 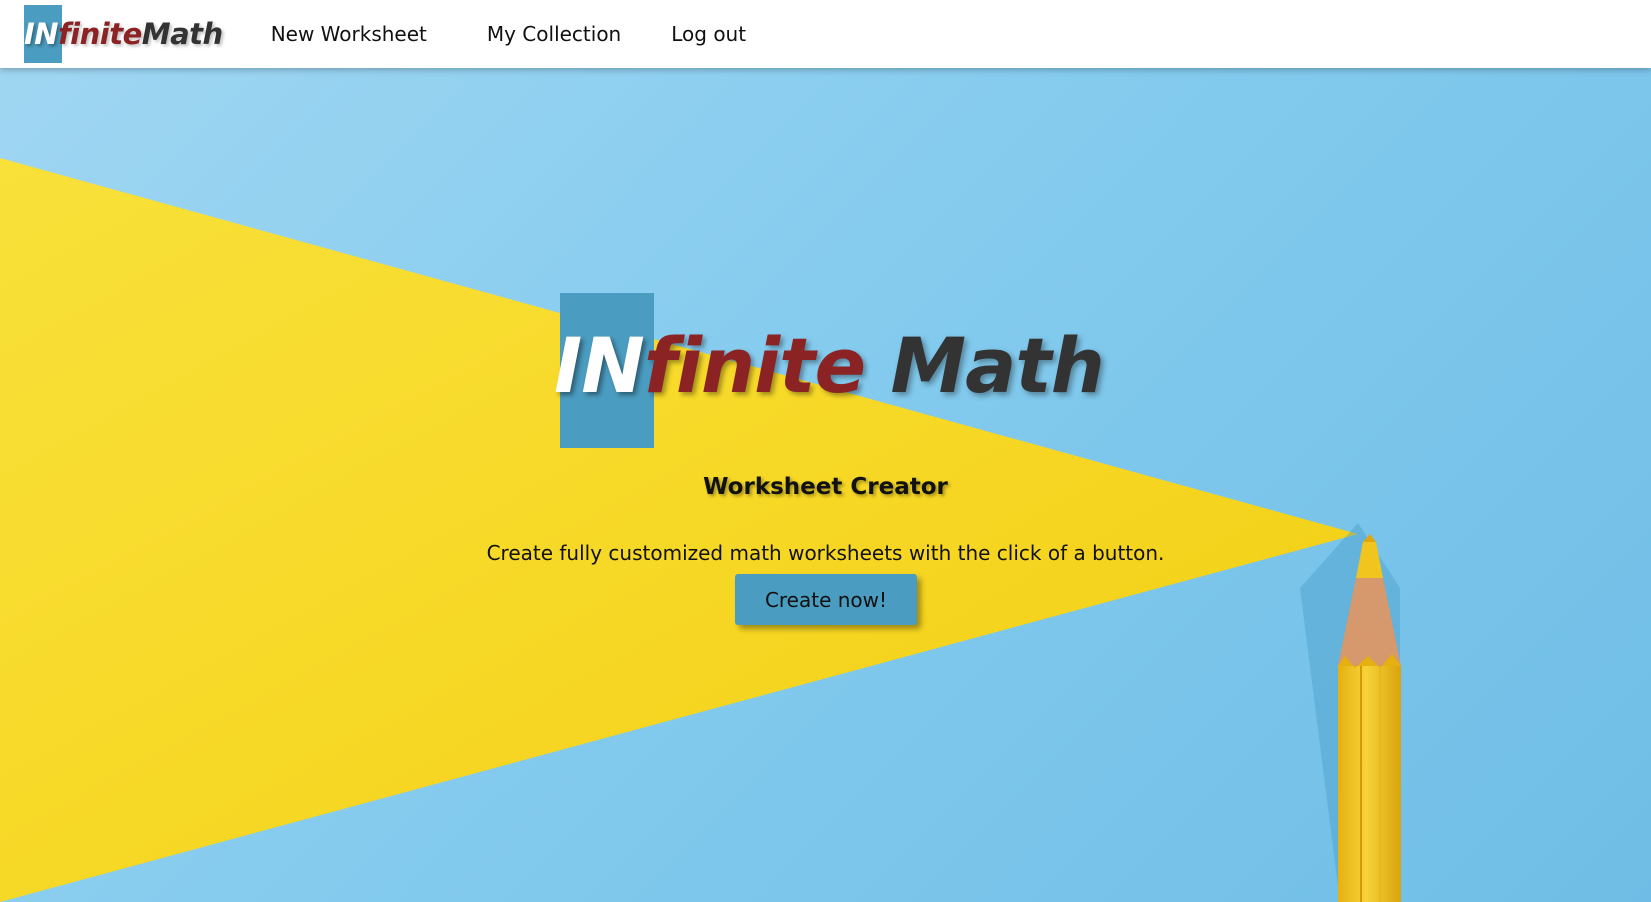 What do you see at coordinates (754, 365) in the screenshot?
I see `hero-logo-finite: finite` at bounding box center [754, 365].